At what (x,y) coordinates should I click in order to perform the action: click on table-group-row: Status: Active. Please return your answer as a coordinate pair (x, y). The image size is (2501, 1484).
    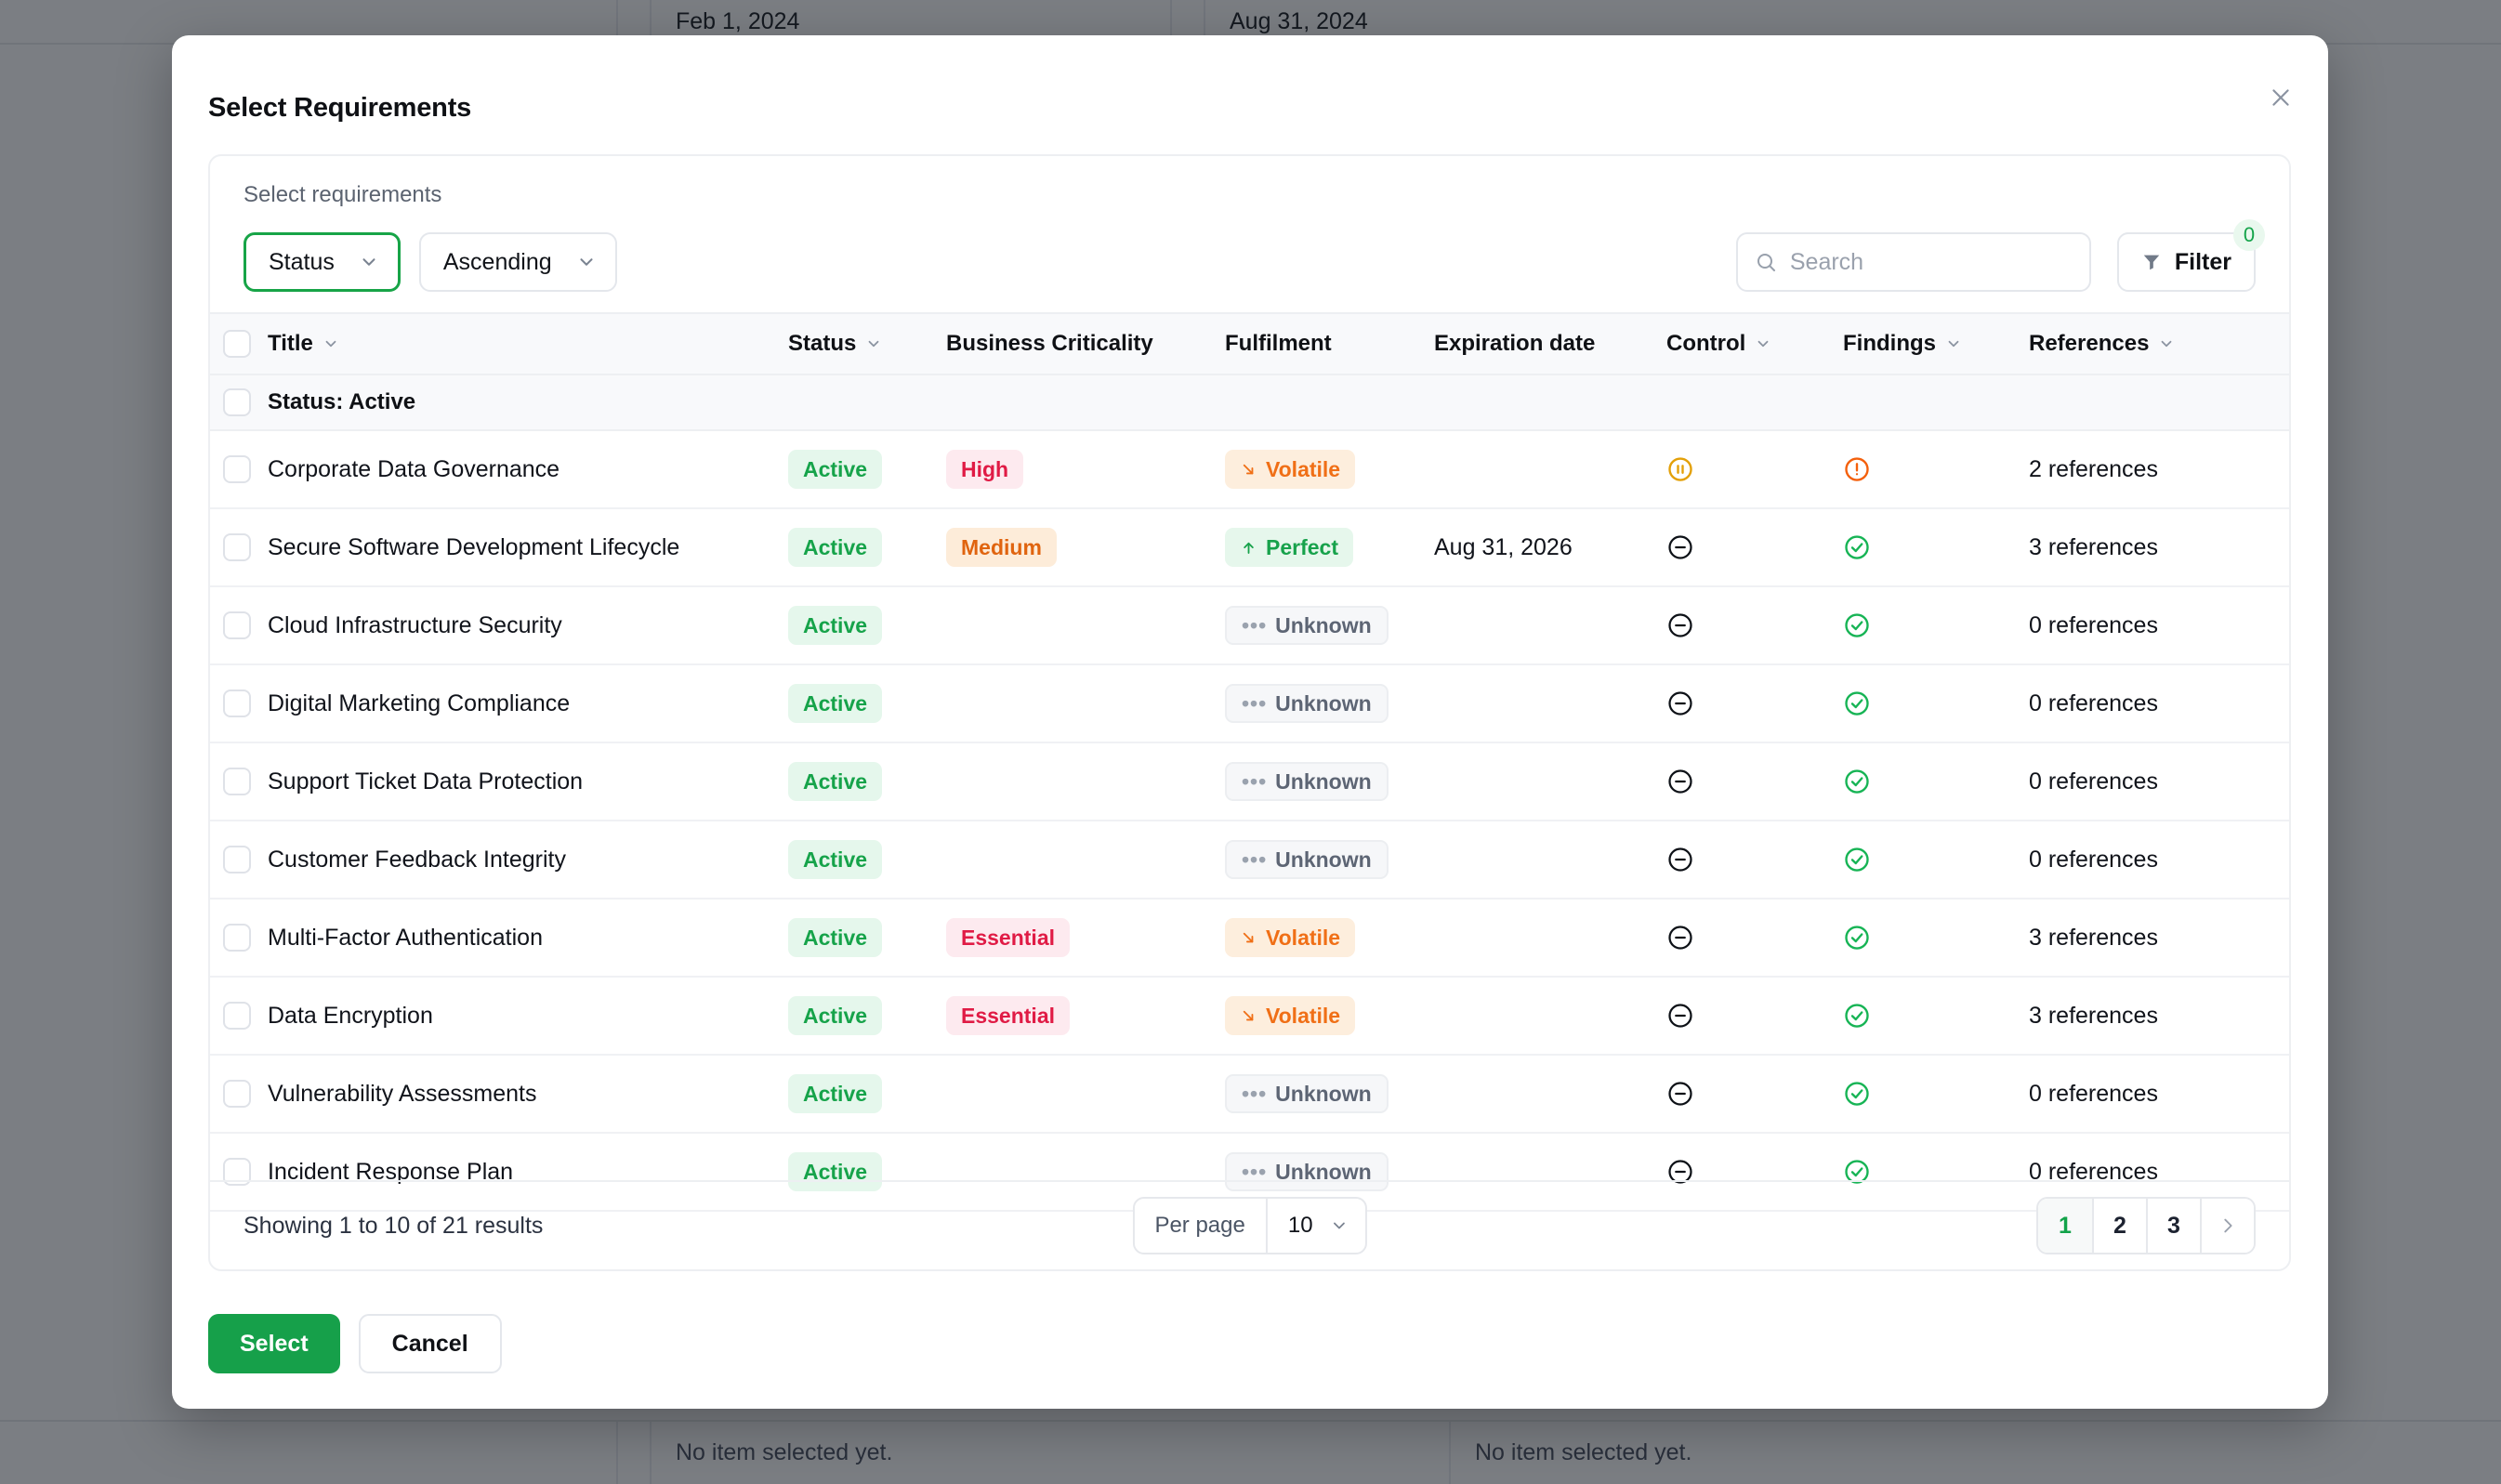
    Looking at the image, I should click on (1249, 402).